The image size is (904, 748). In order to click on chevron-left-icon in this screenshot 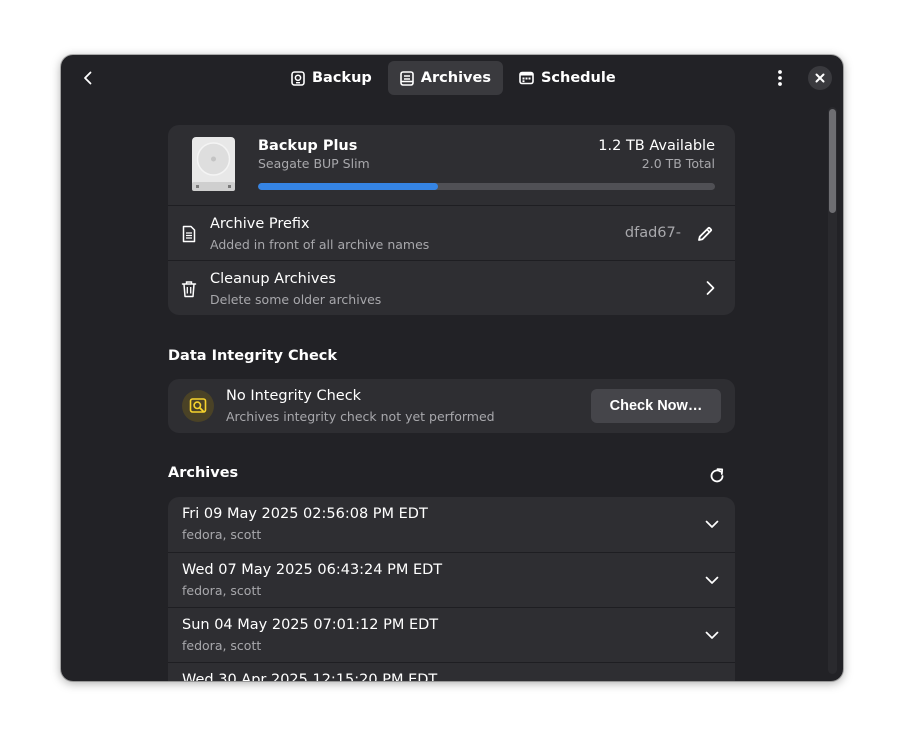, I will do `click(88, 78)`.